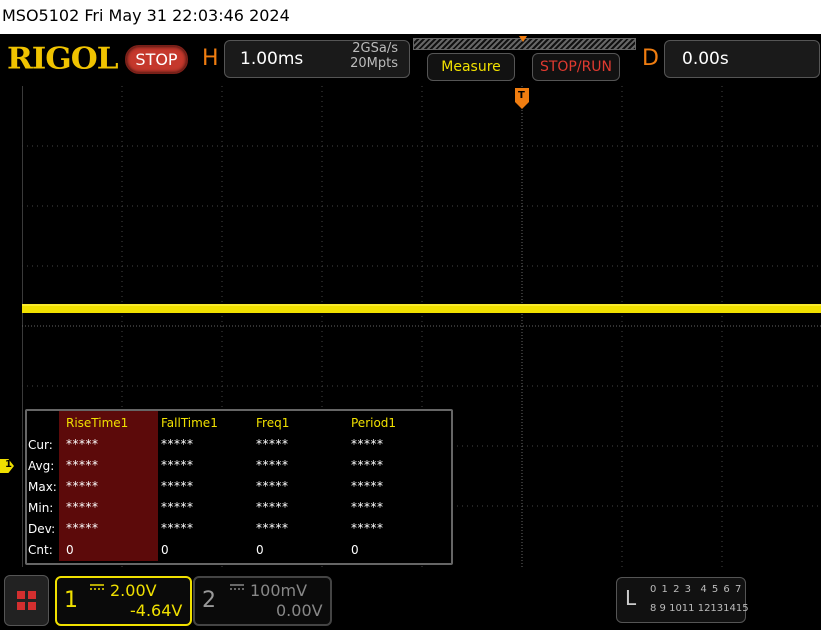  I want to click on channel-2-number: 2, so click(209, 600).